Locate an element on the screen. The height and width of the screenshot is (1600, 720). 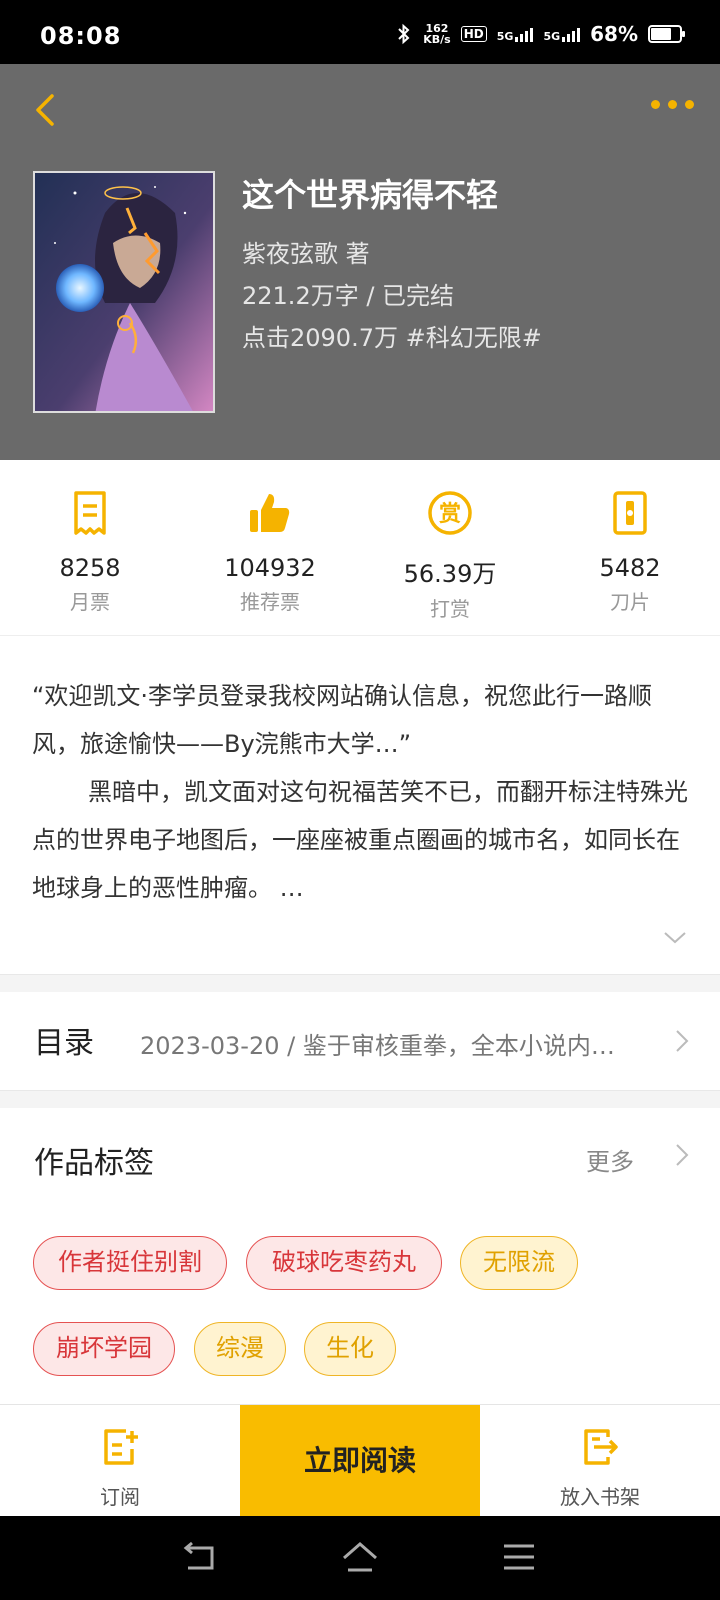
svg-text: 赏 is located at coordinates (450, 514).